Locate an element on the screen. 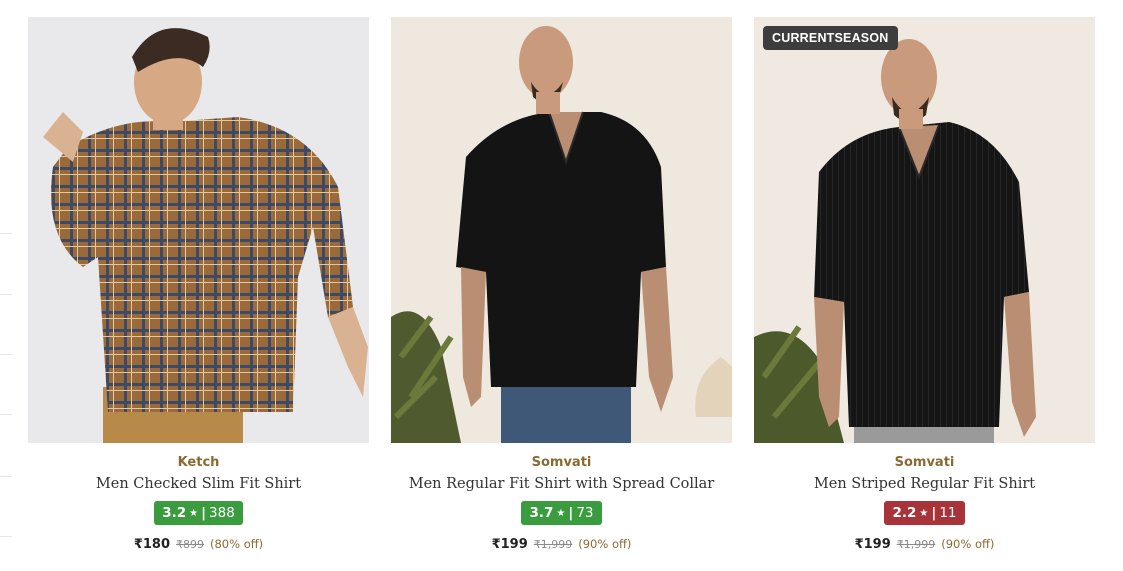 The width and height of the screenshot is (1123, 571). review-count: 73 is located at coordinates (585, 513).